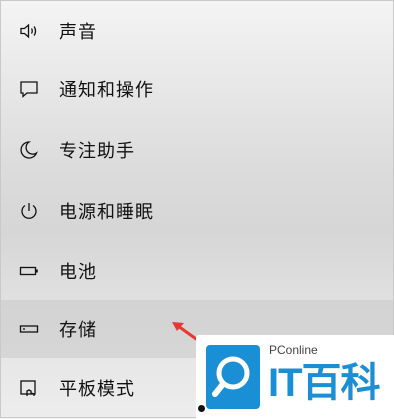 This screenshot has width=394, height=419. Describe the element at coordinates (324, 383) in the screenshot. I see `watermark-brand: IT百科` at that location.